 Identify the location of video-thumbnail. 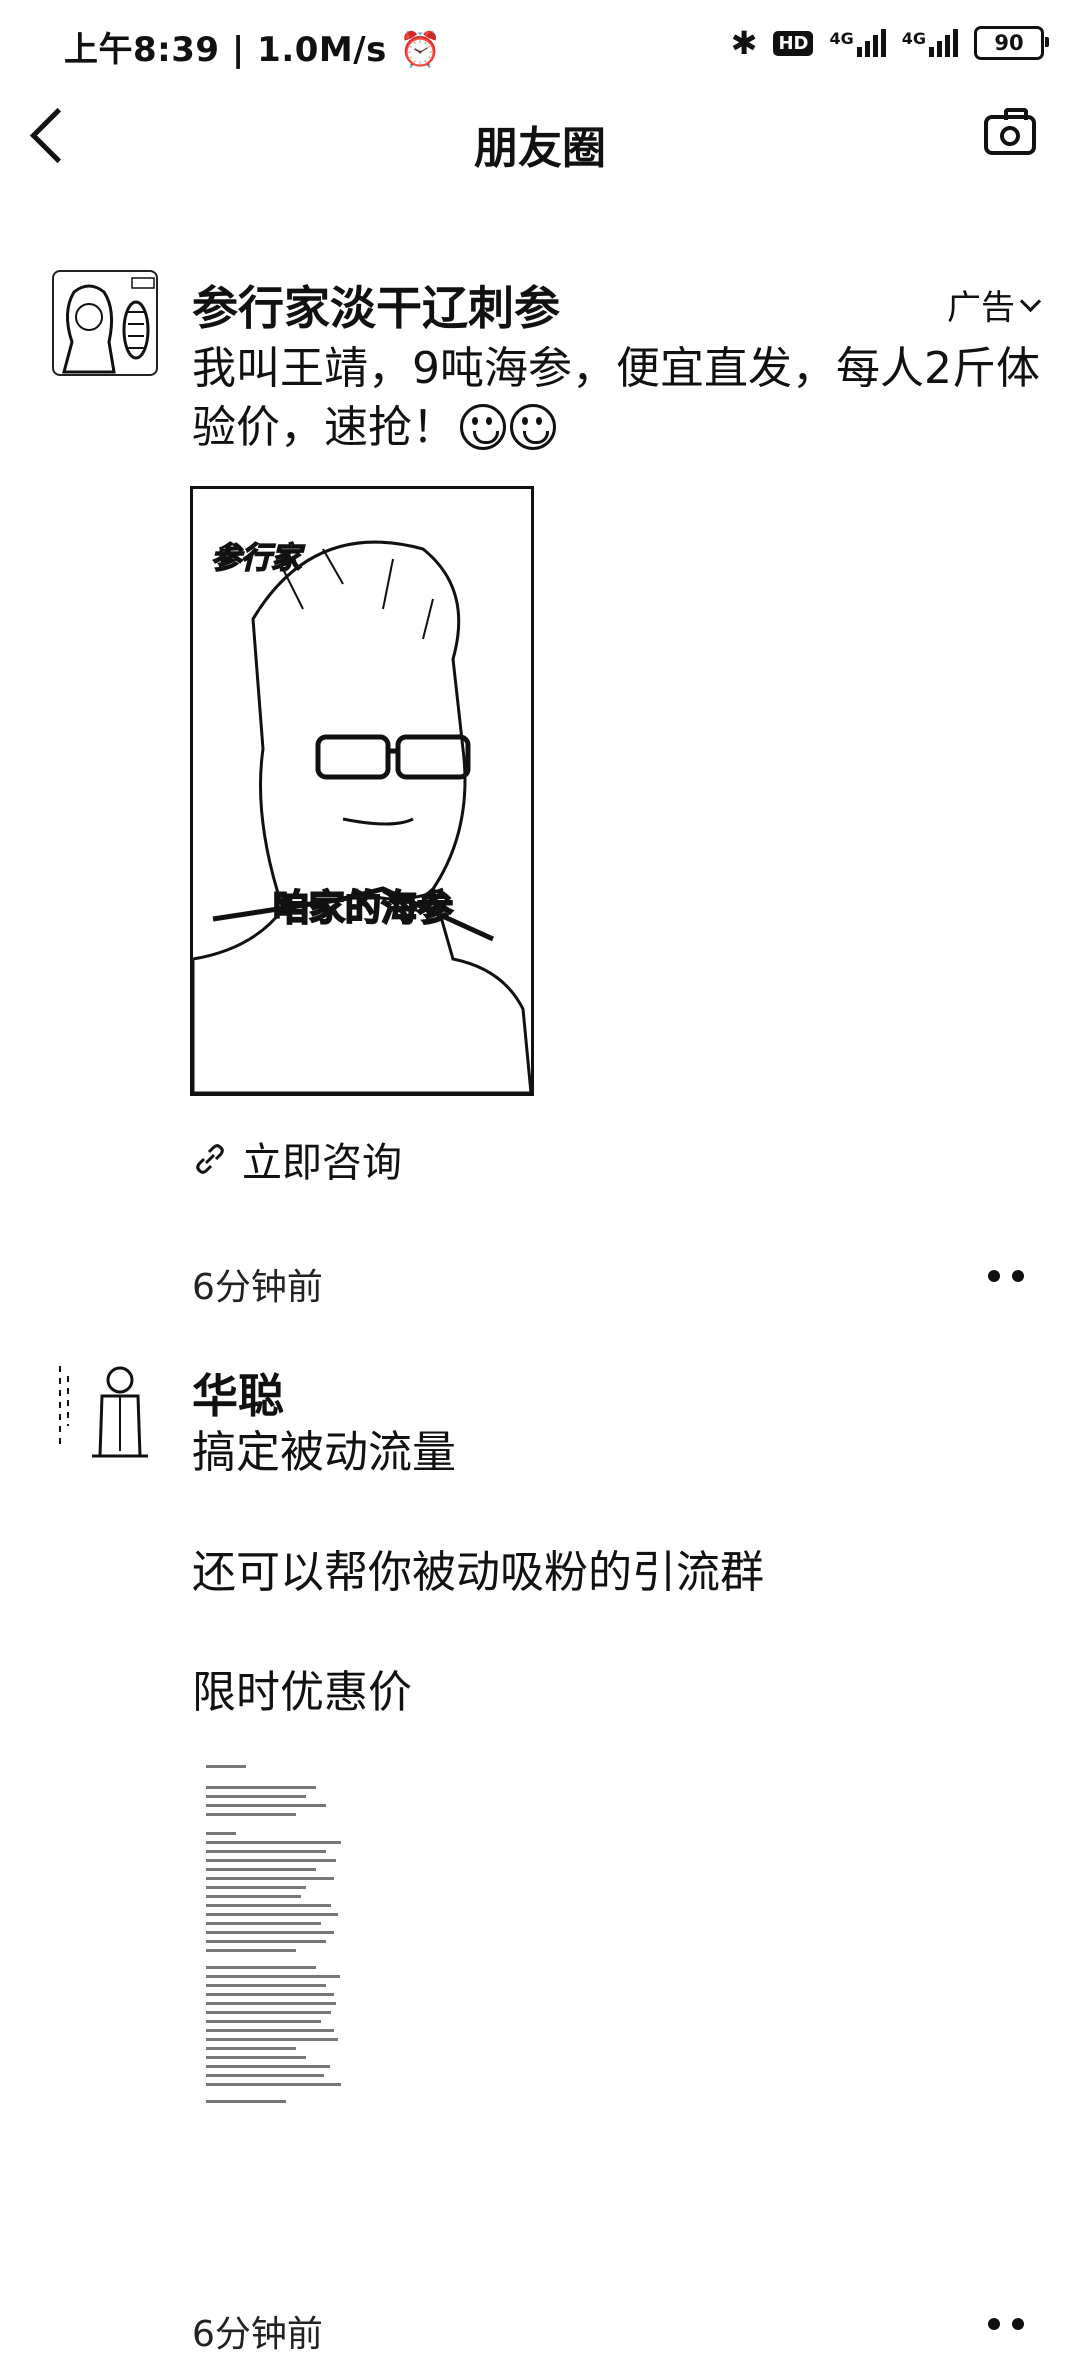
(362, 816).